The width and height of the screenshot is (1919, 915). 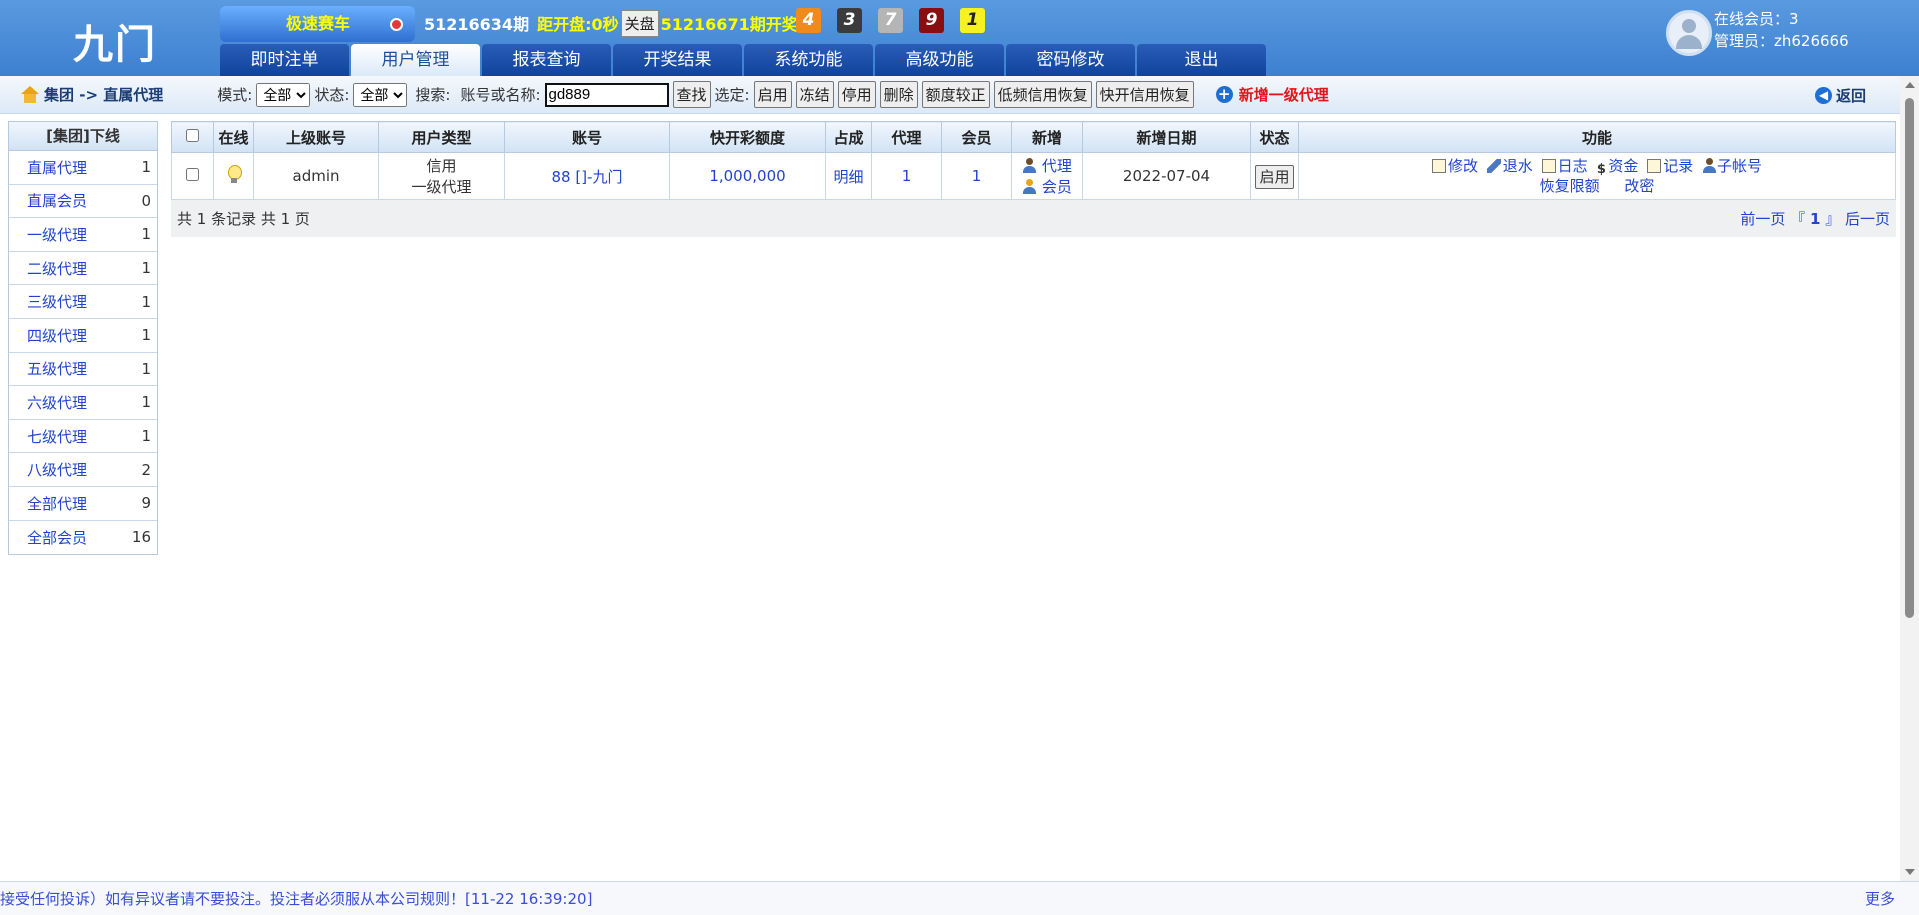 I want to click on sidebar-item-label: 七级代理, so click(x=57, y=436).